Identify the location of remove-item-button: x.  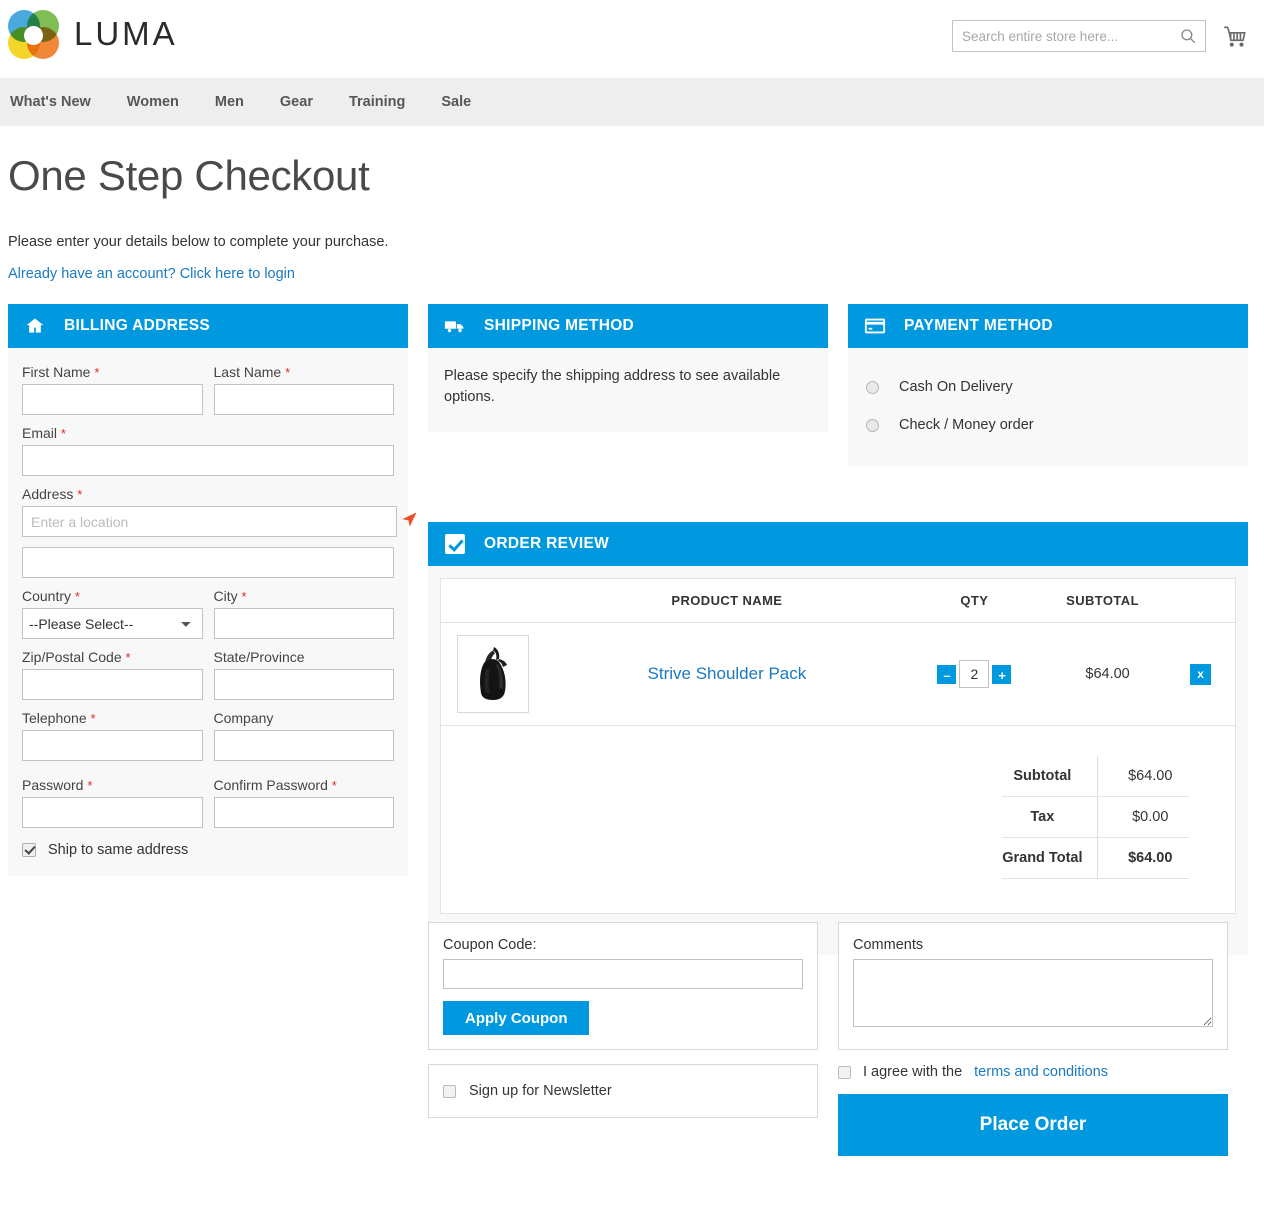
(1201, 674).